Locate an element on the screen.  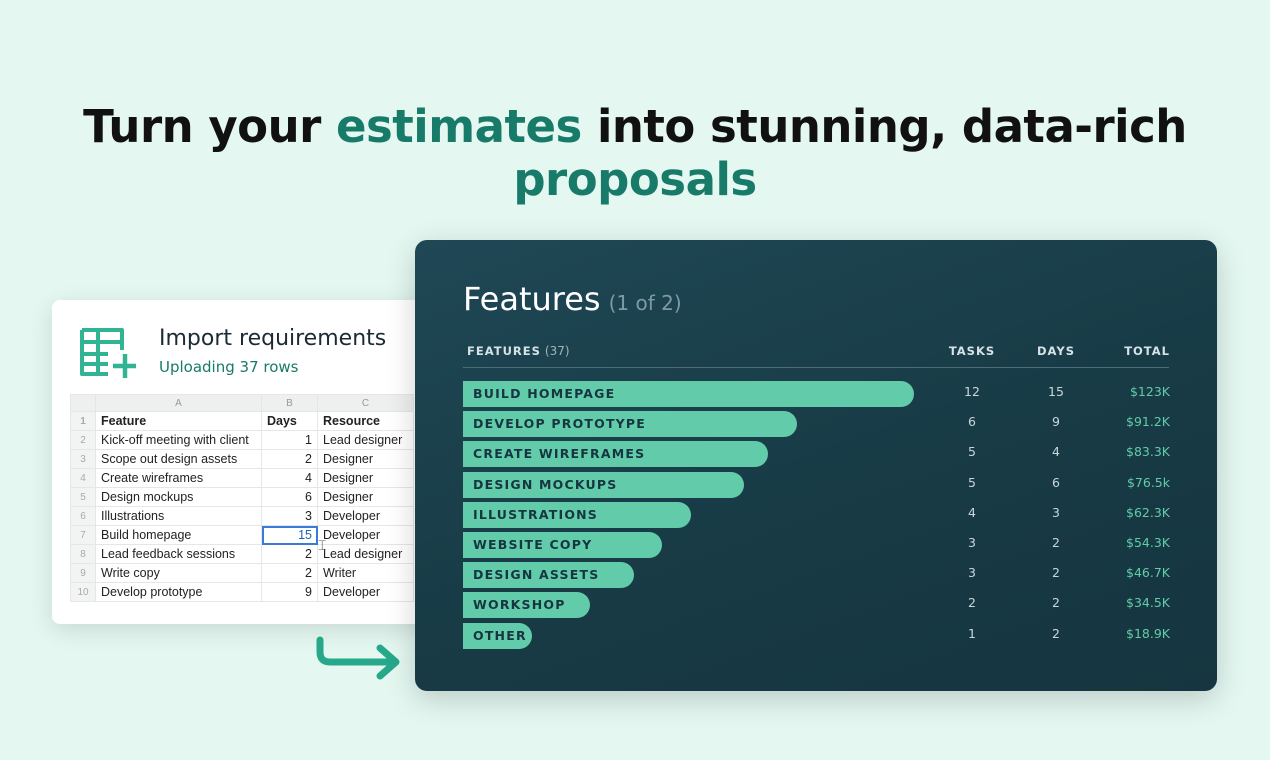
feature-total: $76.5k is located at coordinates (1148, 482).